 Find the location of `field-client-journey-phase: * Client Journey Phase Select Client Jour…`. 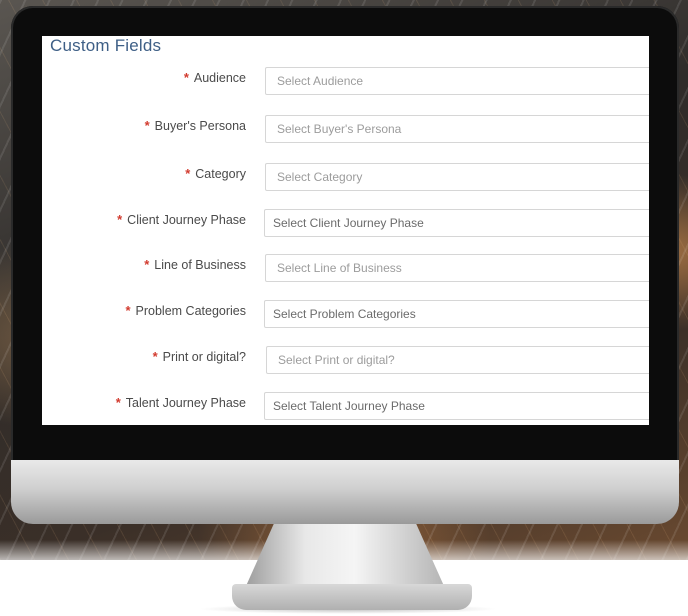

field-client-journey-phase: * Client Journey Phase Select Client Jour… is located at coordinates (345, 224).